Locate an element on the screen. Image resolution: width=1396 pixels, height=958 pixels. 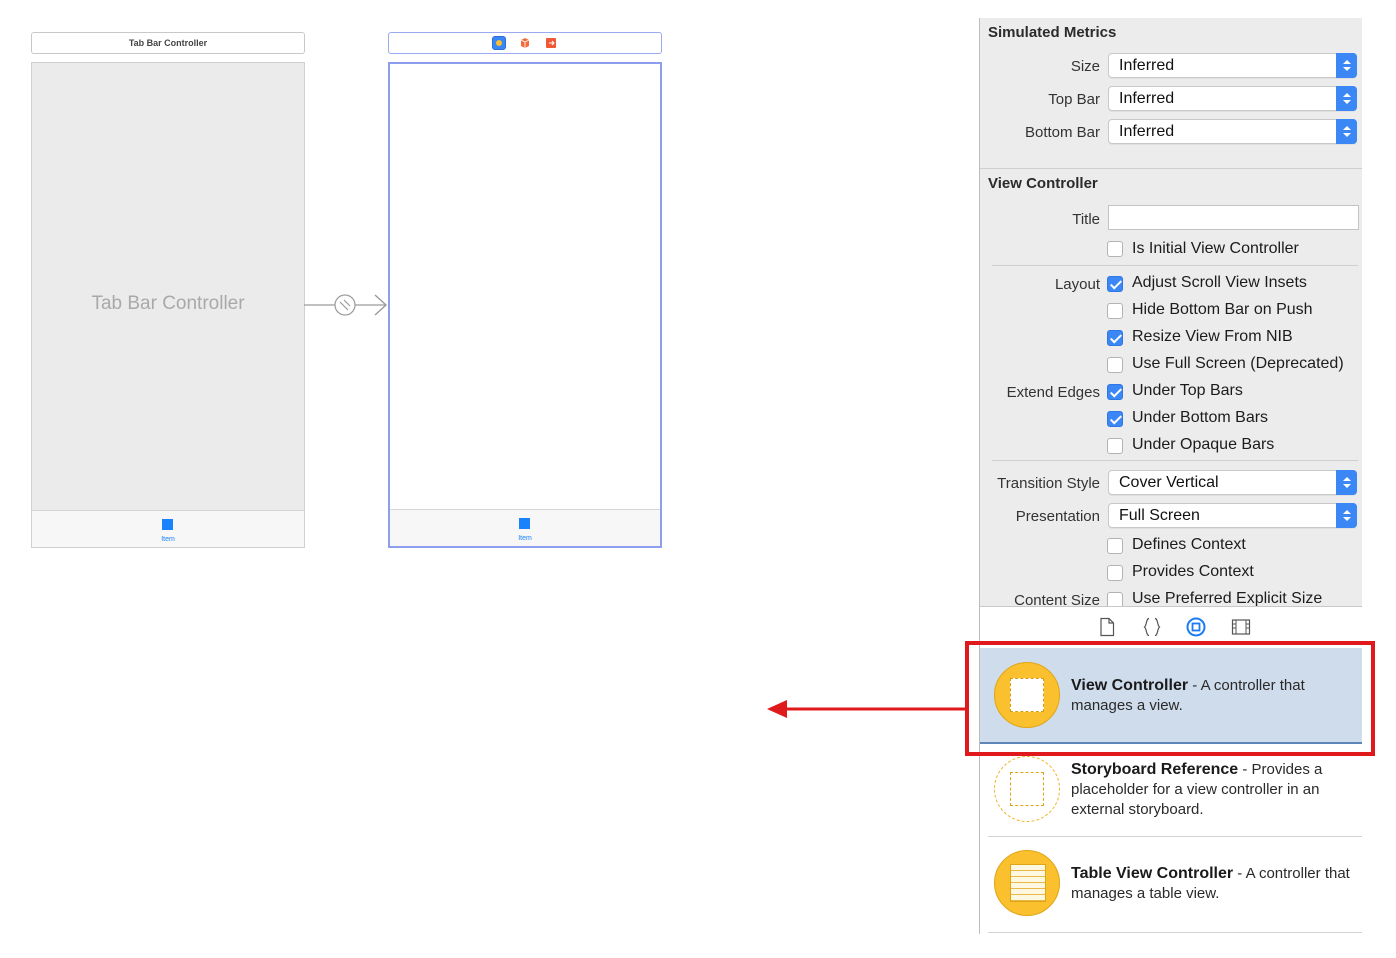
relationship-segue-icon is located at coordinates (345, 305).